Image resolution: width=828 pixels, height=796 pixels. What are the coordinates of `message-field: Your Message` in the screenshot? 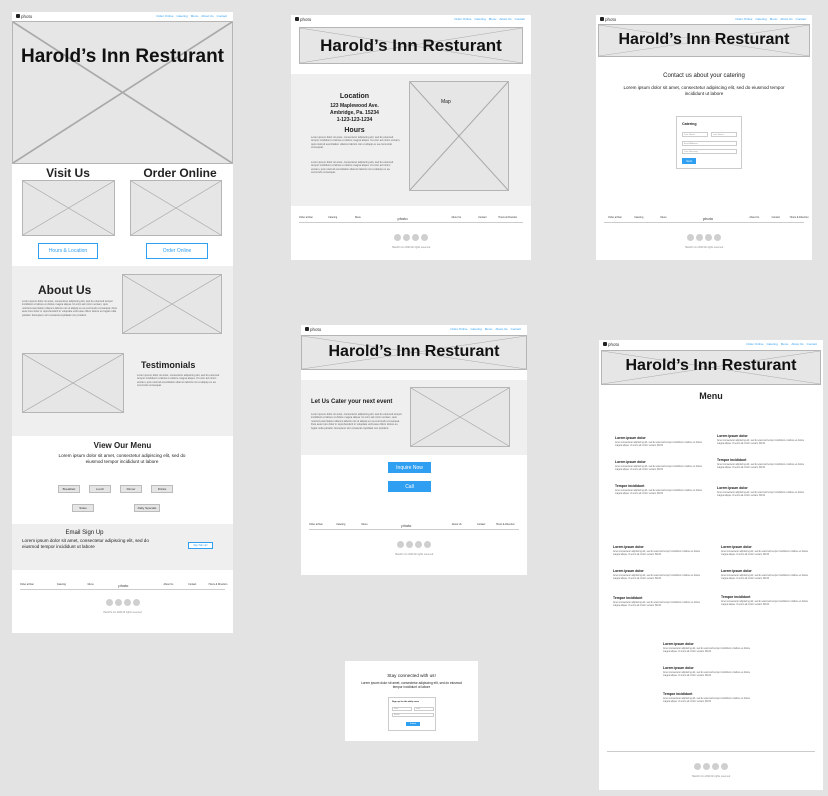 It's located at (709, 151).